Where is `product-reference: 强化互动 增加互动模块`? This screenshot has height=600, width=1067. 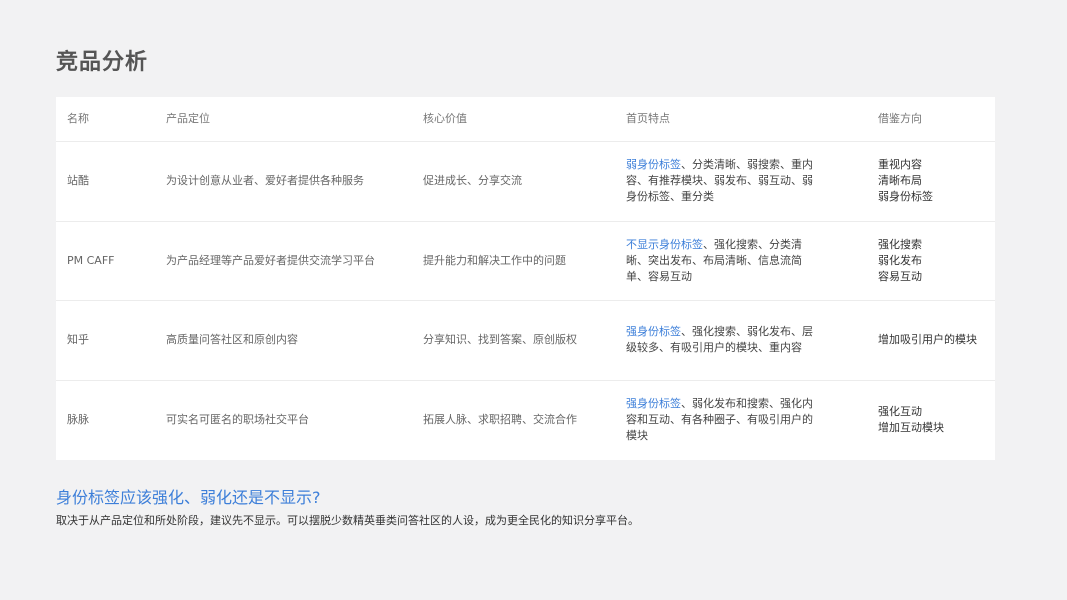
product-reference: 强化互动 增加互动模块 is located at coordinates (911, 420).